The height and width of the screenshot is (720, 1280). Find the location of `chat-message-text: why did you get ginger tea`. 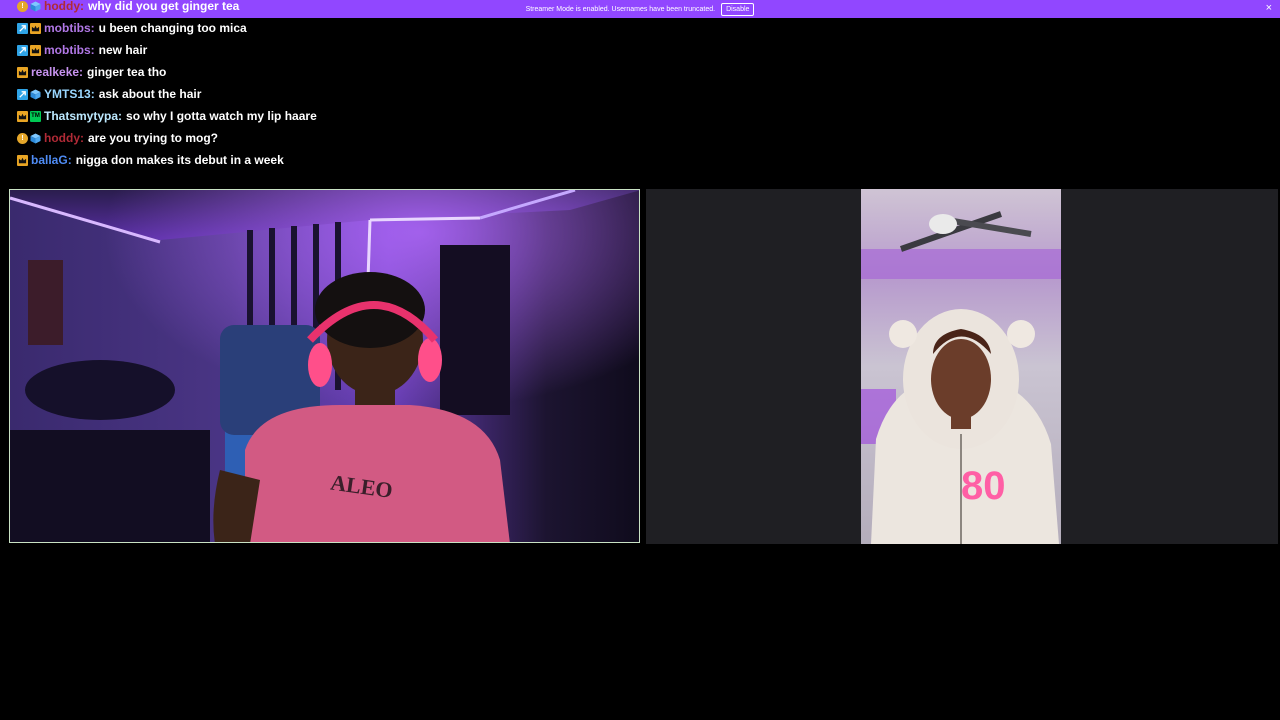

chat-message-text: why did you get ginger tea is located at coordinates (164, 6).